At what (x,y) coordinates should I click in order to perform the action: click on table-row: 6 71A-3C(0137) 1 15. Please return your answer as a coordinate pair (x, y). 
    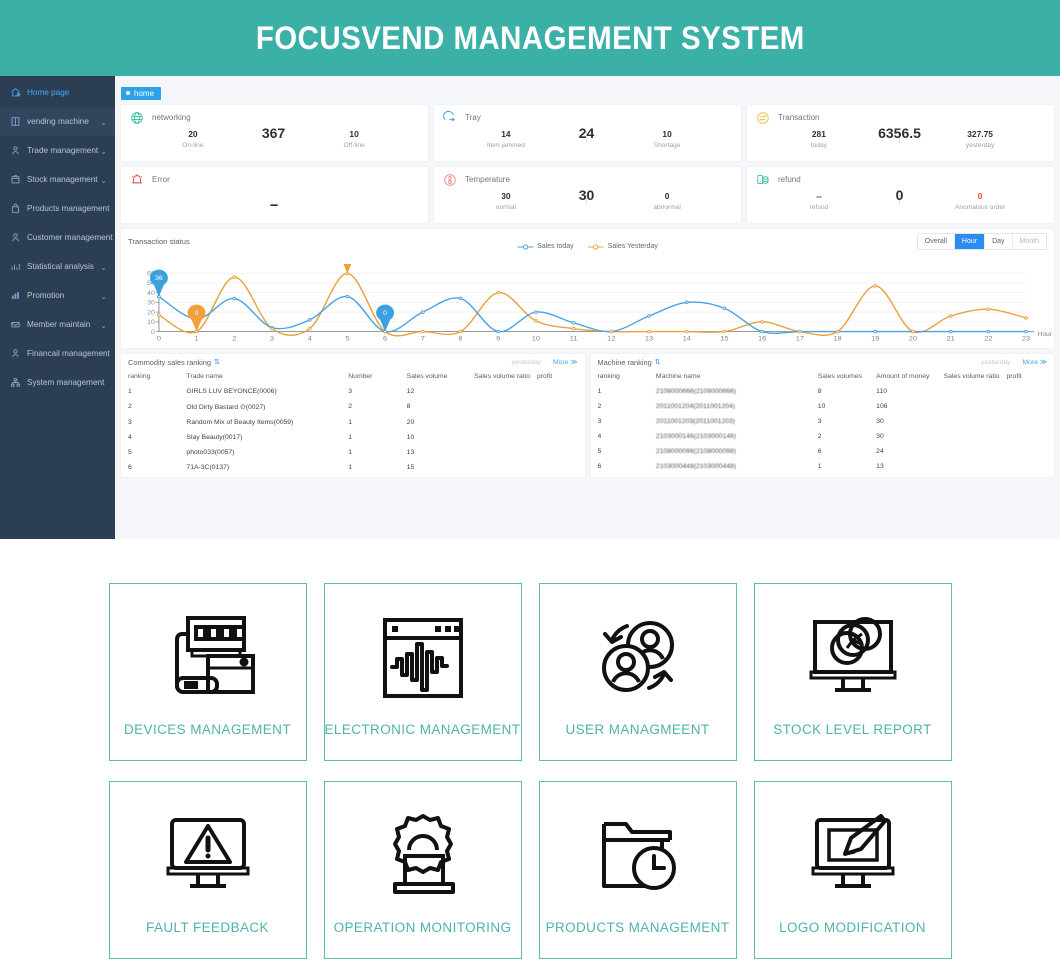
    Looking at the image, I should click on (353, 467).